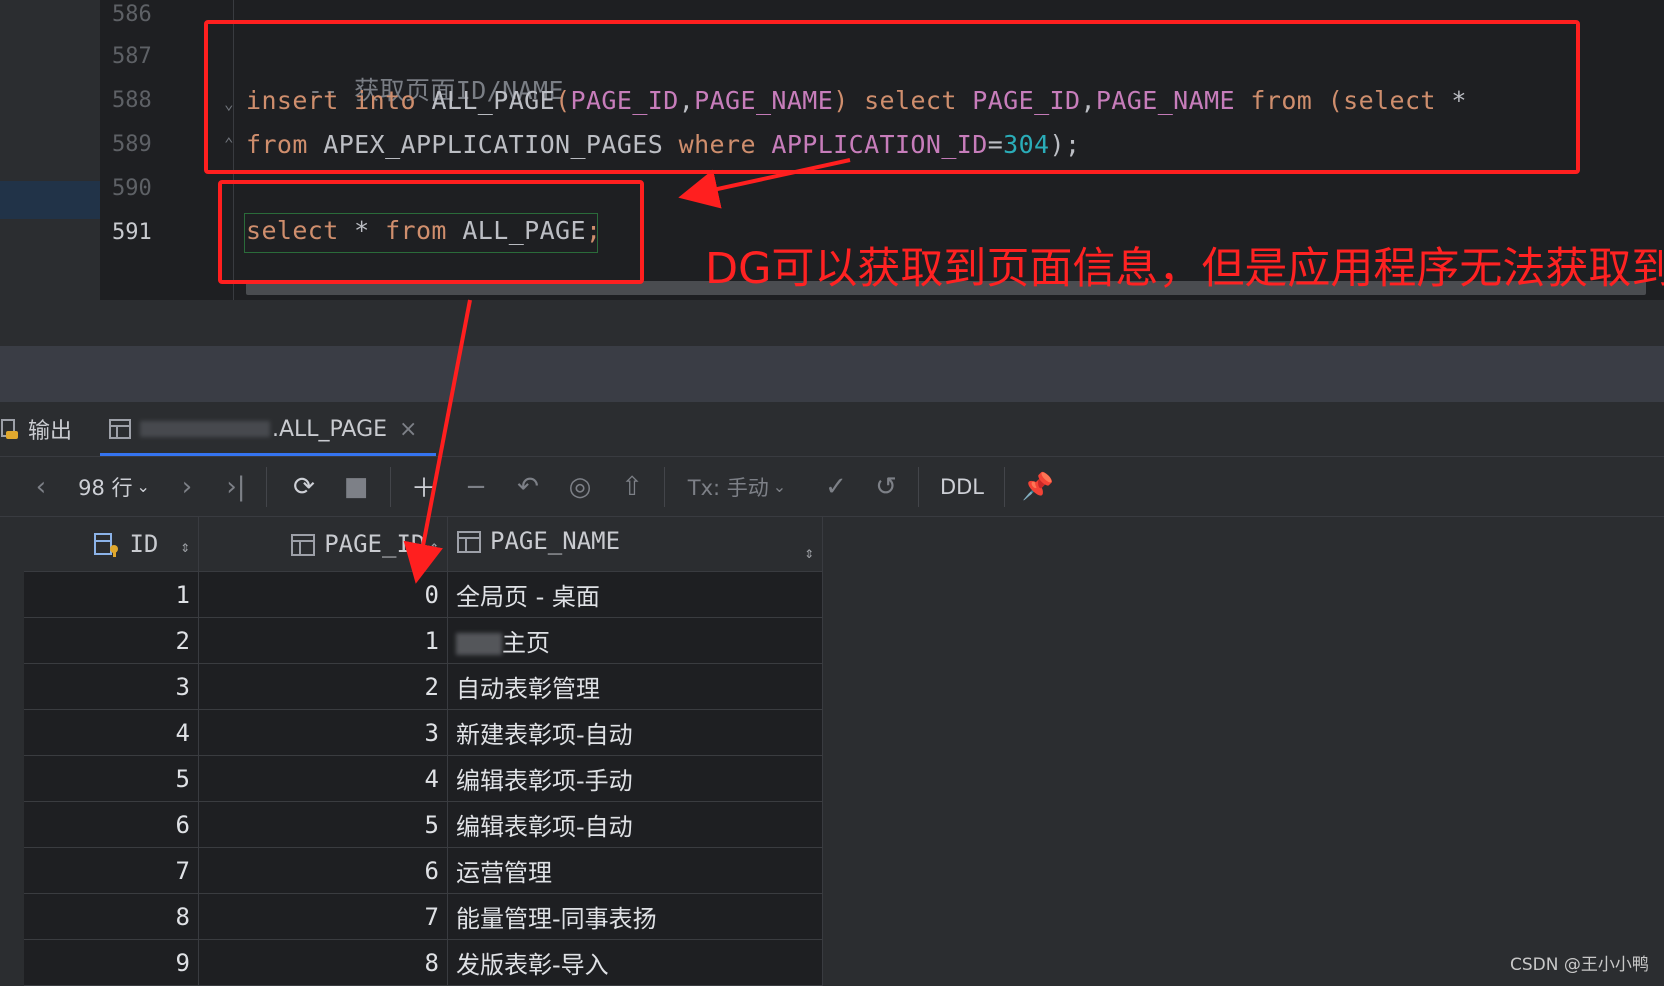 This screenshot has width=1664, height=986. I want to click on cell-id: 4, so click(111, 732).